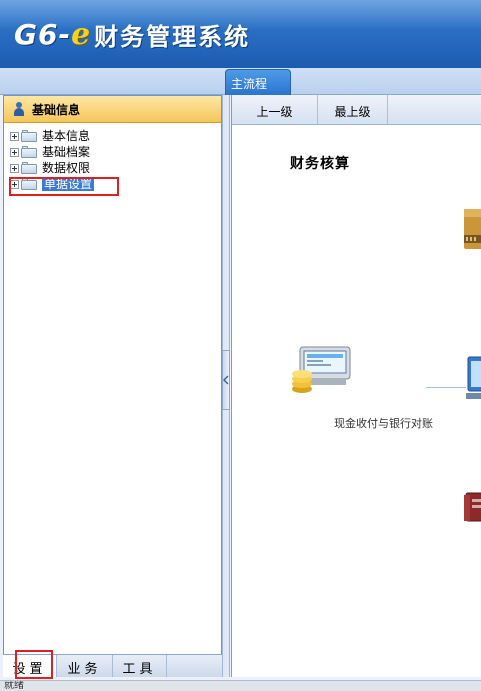 The width and height of the screenshot is (481, 691). What do you see at coordinates (115, 168) in the screenshot?
I see `tree-item-data-permission: 数据权限` at bounding box center [115, 168].